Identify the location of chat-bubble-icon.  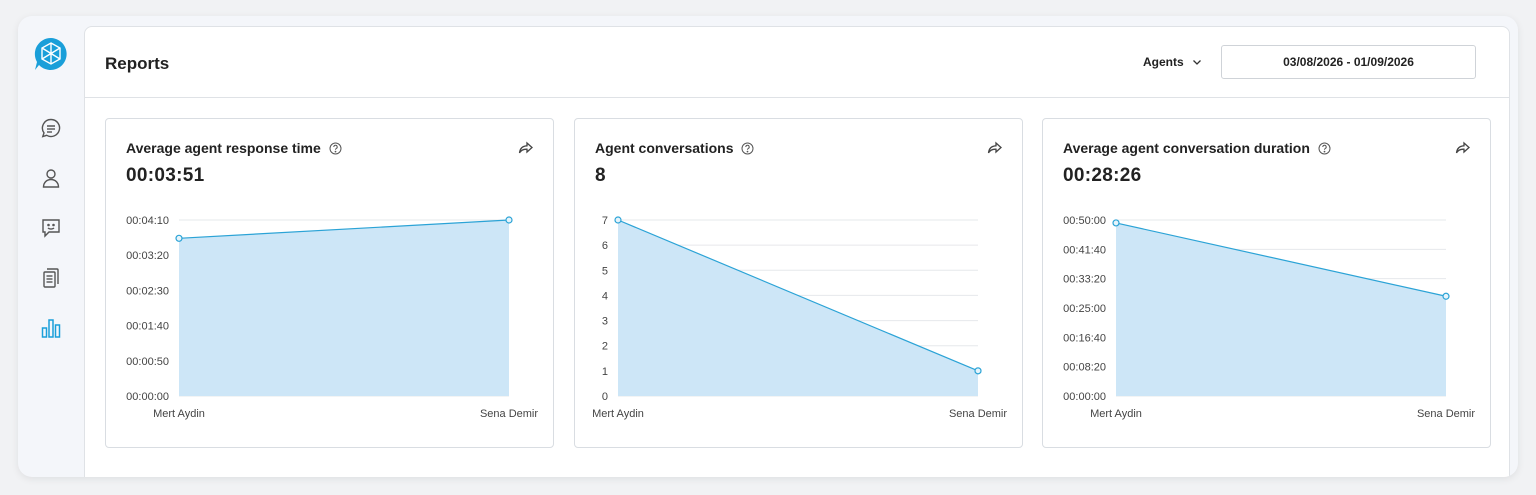
(51, 128).